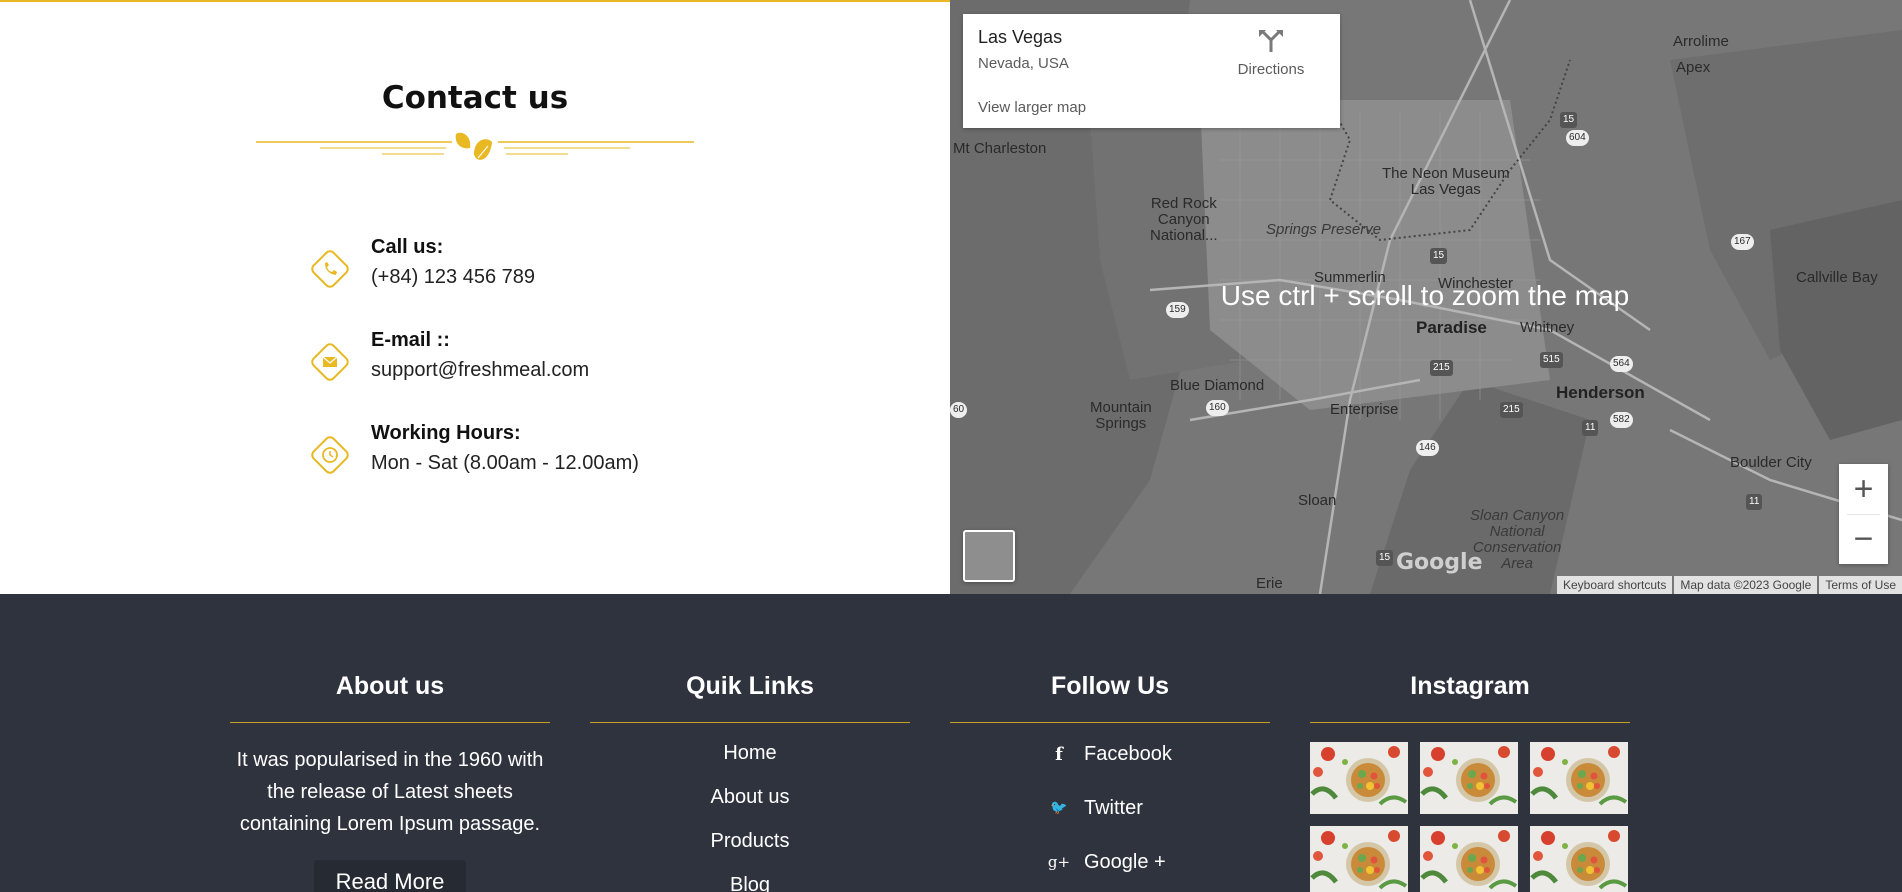 The image size is (1902, 892). I want to click on map-label-boulder-city: Boulder City, so click(1771, 462).